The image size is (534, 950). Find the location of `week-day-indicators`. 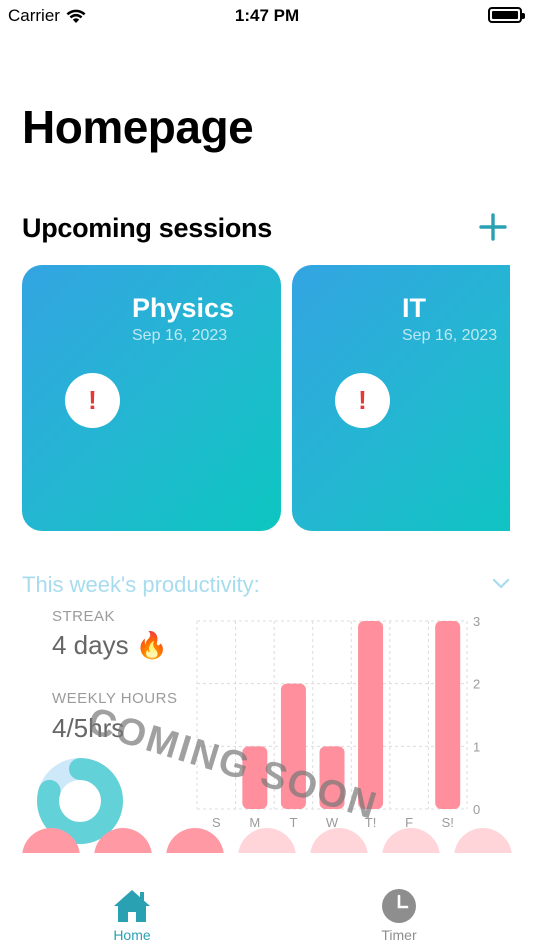

week-day-indicators is located at coordinates (267, 840).